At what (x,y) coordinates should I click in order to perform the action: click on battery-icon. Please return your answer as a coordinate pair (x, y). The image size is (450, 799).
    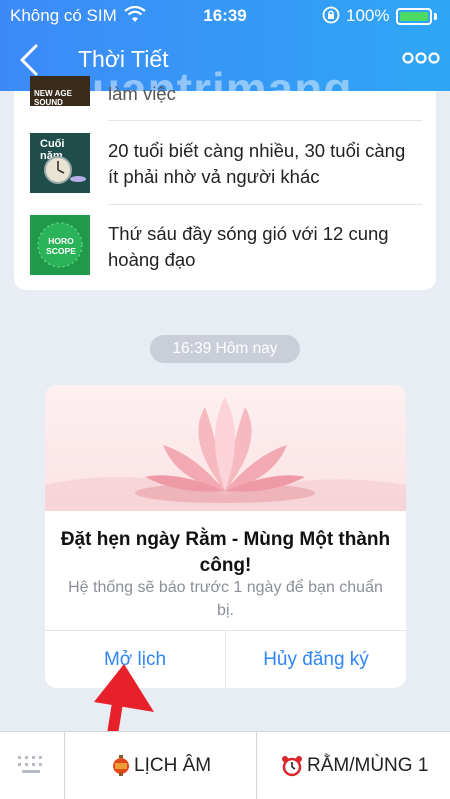
    Looking at the image, I should click on (414, 16).